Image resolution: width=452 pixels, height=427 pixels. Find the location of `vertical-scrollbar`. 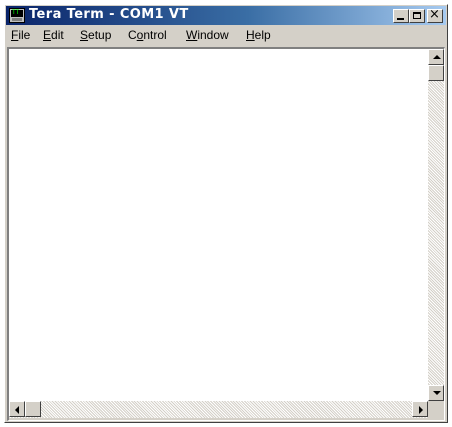

vertical-scrollbar is located at coordinates (436, 225).